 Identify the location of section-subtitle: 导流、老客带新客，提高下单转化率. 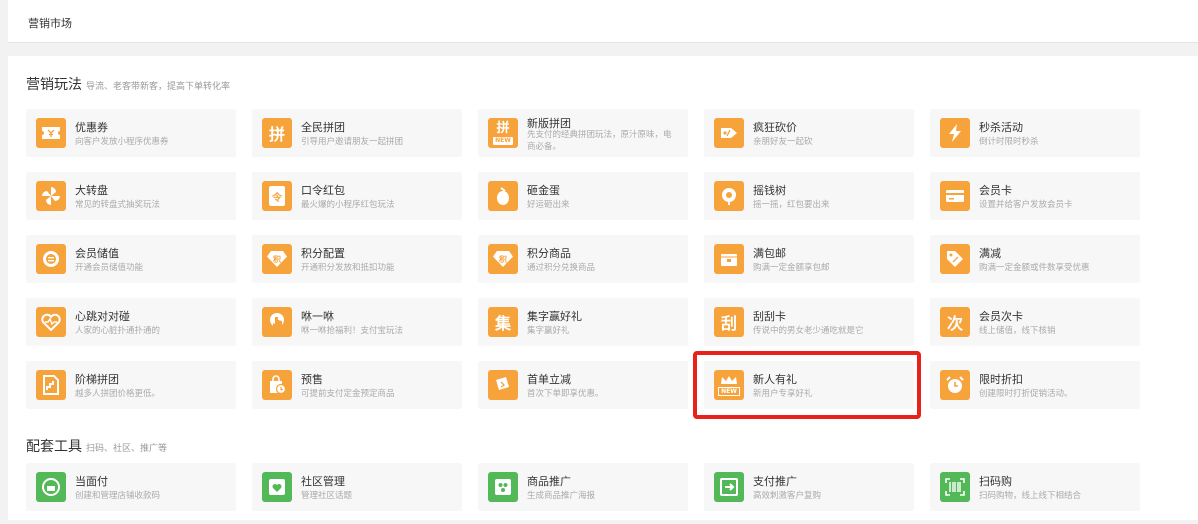
(158, 87).